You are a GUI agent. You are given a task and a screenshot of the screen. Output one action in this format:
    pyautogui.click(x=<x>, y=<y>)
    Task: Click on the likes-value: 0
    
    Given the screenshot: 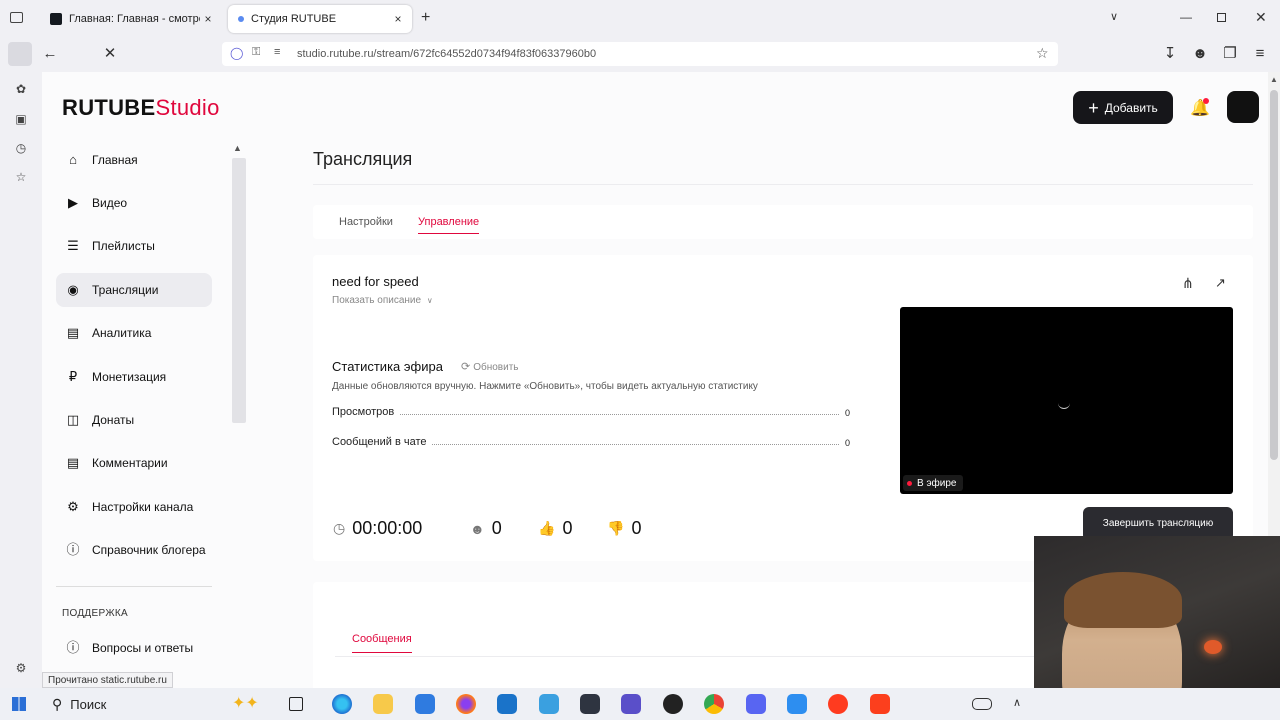 What is the action you would take?
    pyautogui.click(x=567, y=528)
    